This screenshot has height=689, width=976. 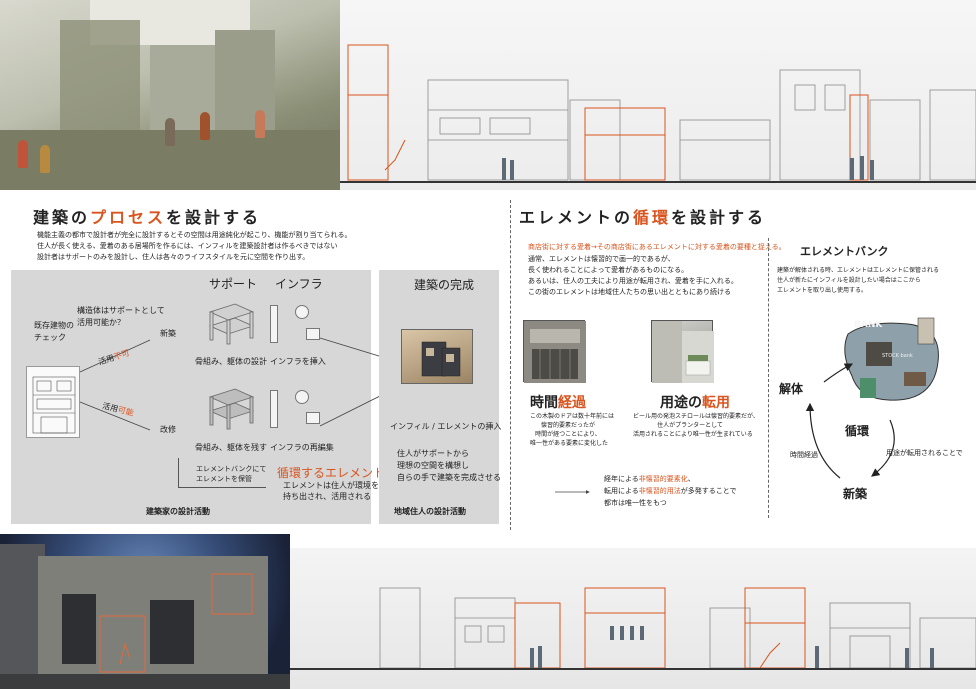 I want to click on element-bank-title: エレメントバンク, so click(x=844, y=251).